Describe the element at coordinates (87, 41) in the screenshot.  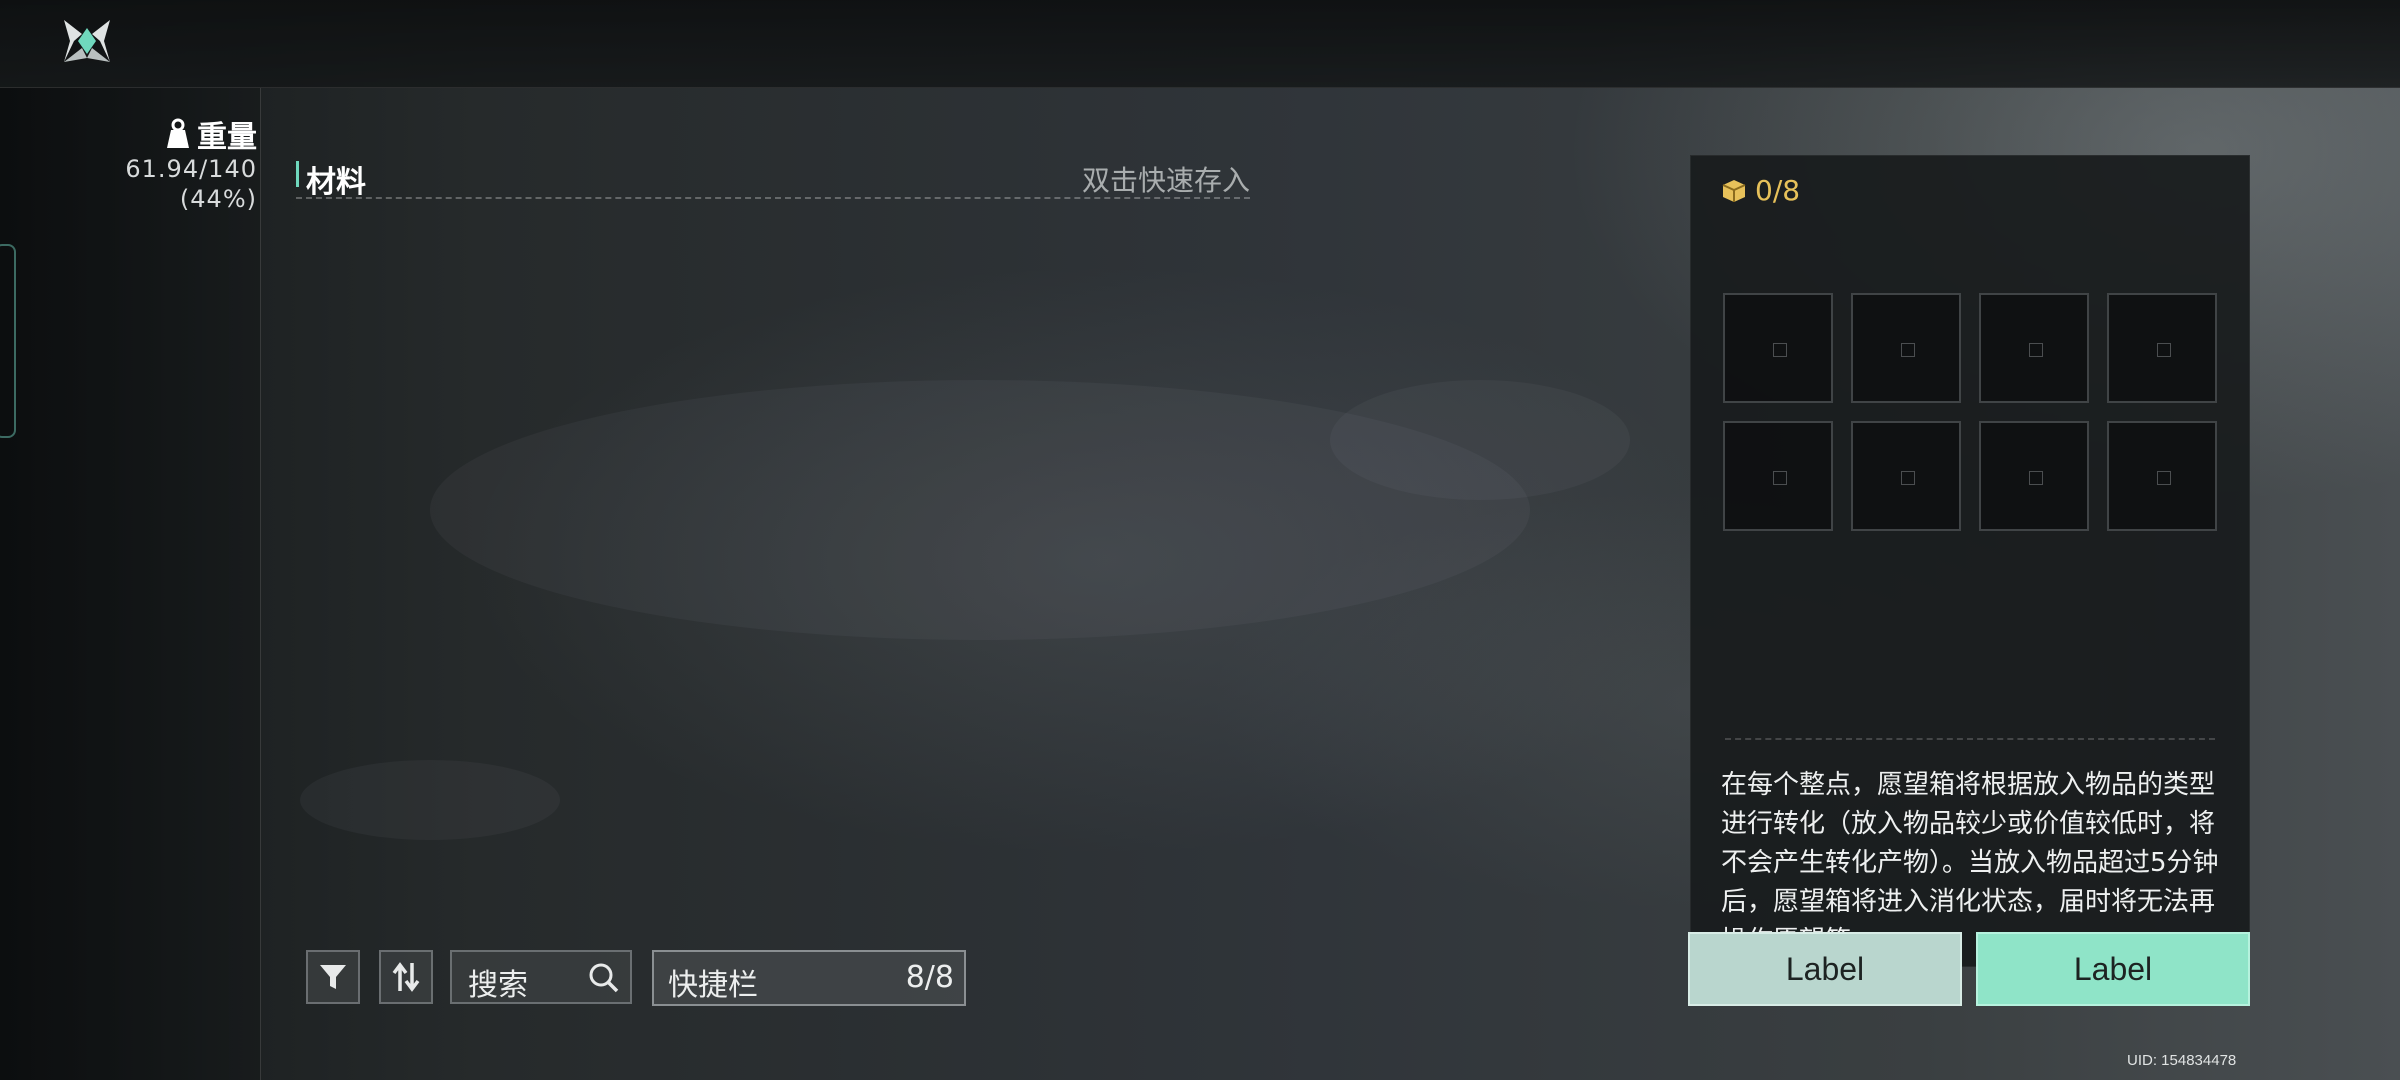
I see `game-logo-icon` at that location.